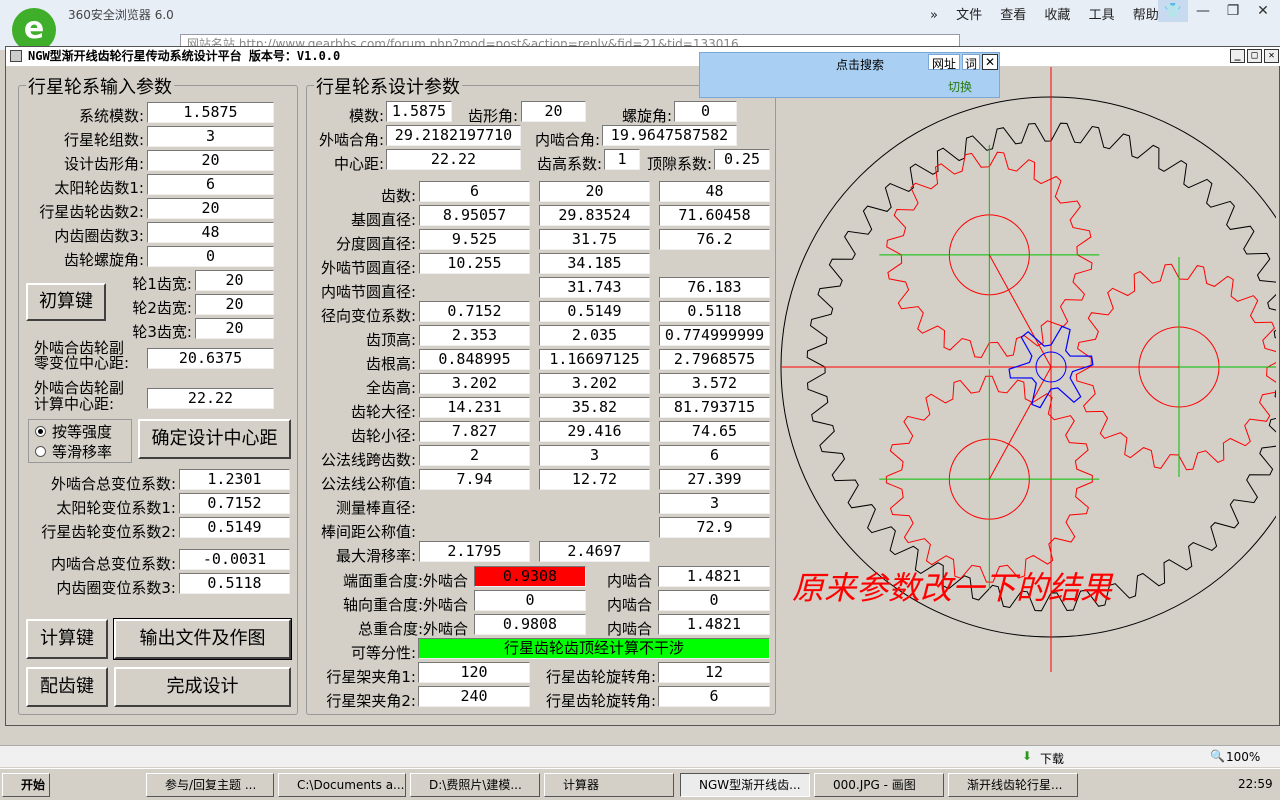 This screenshot has width=1280, height=800. I want to click on row-value: 12.72, so click(594, 479).